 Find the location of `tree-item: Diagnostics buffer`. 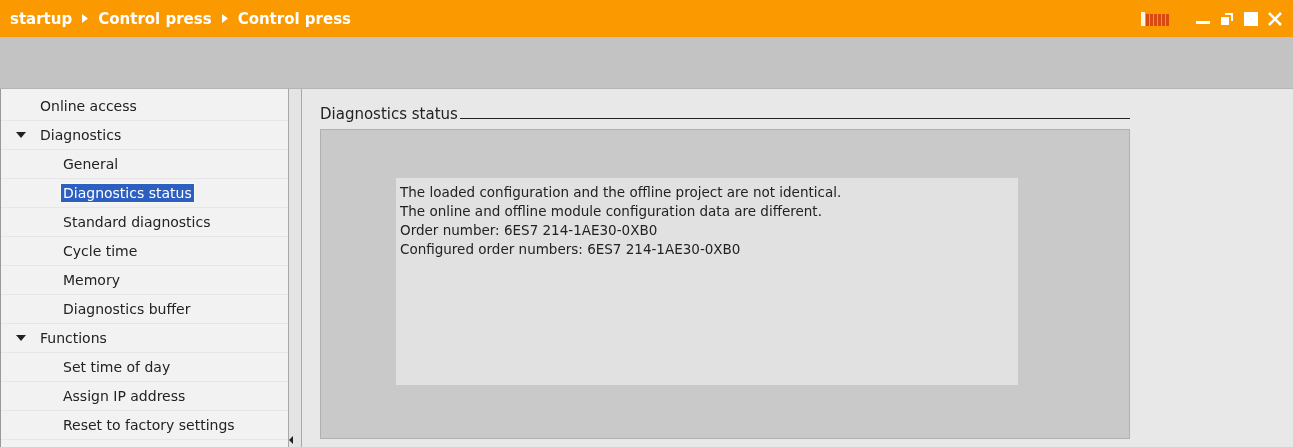

tree-item: Diagnostics buffer is located at coordinates (127, 309).